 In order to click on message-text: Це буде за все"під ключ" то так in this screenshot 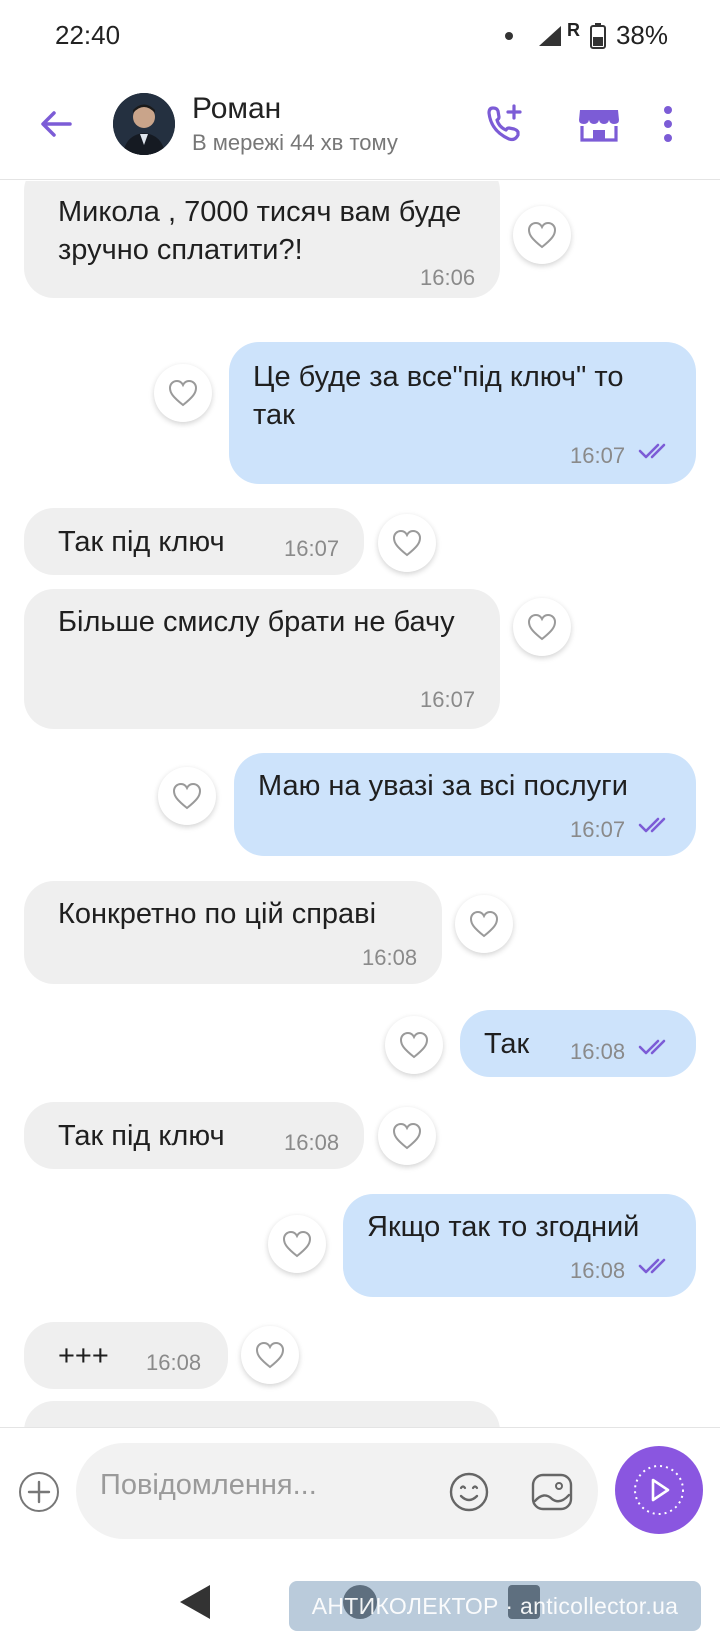, I will do `click(438, 396)`.